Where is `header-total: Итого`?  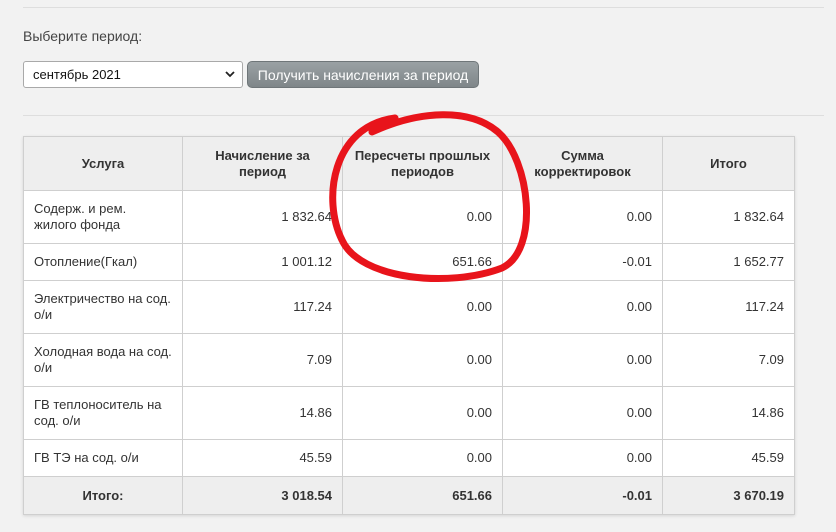 header-total: Итого is located at coordinates (728, 163).